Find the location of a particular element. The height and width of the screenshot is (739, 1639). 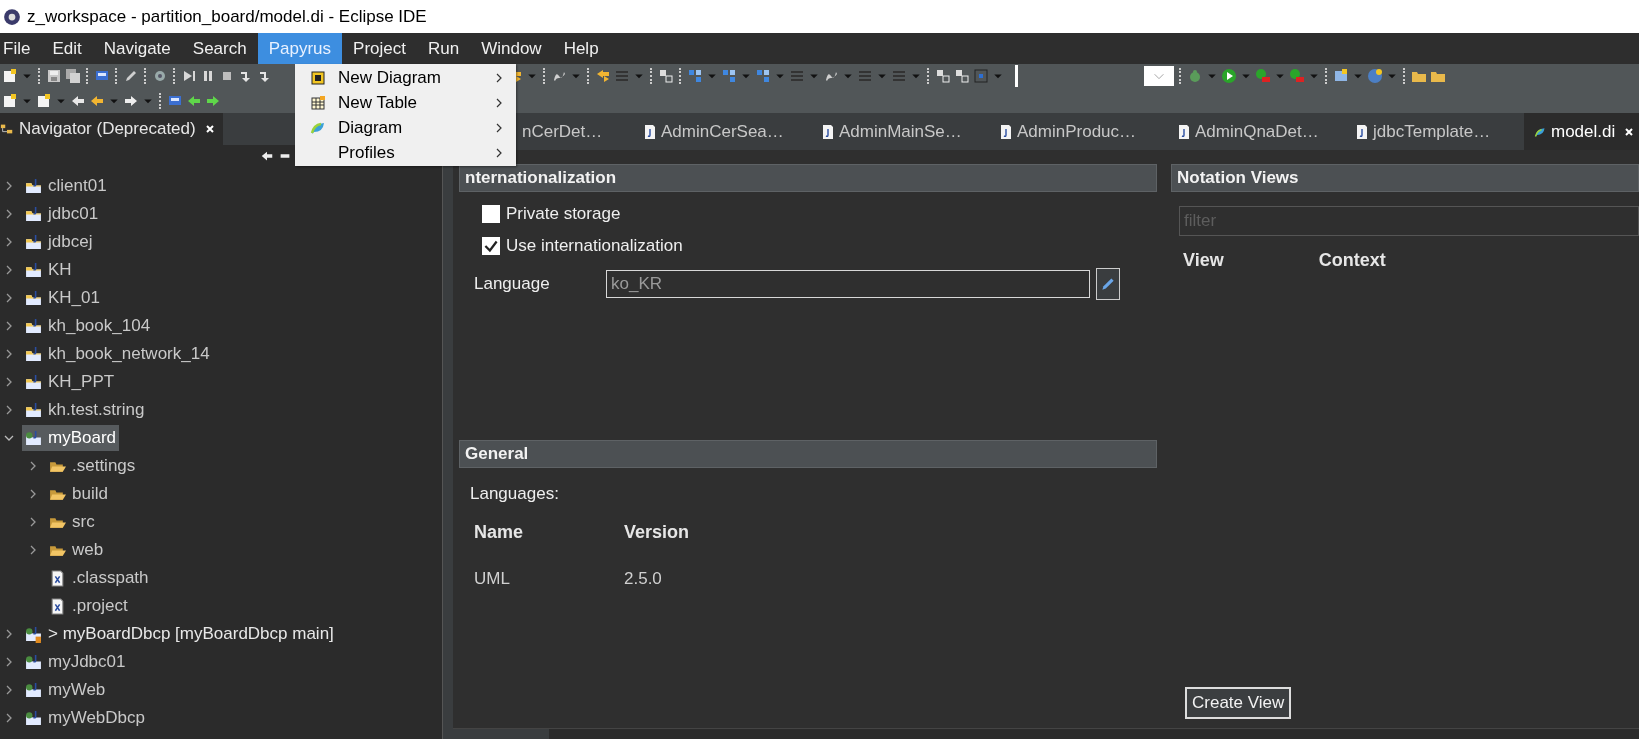

tree-item: .classpath is located at coordinates (99, 578).